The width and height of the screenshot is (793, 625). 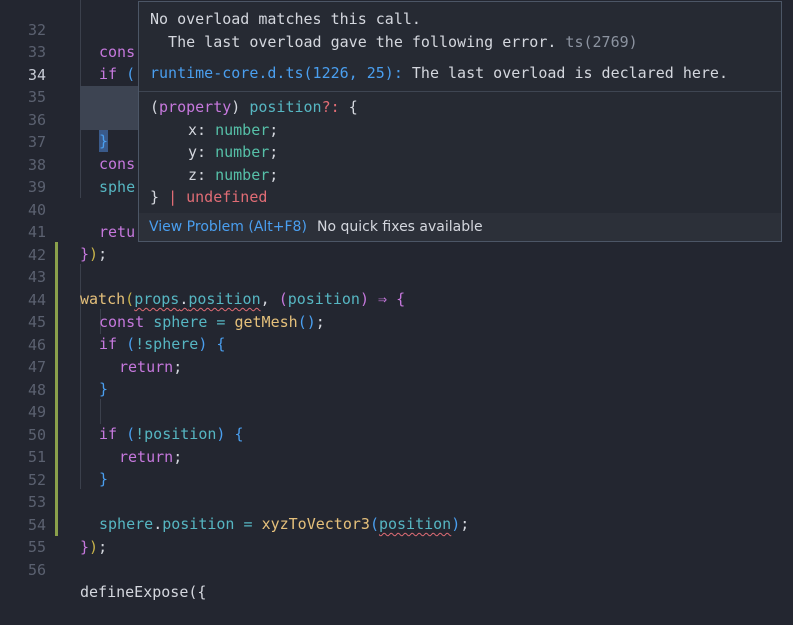 What do you see at coordinates (197, 130) in the screenshot?
I see `field-name: x:` at bounding box center [197, 130].